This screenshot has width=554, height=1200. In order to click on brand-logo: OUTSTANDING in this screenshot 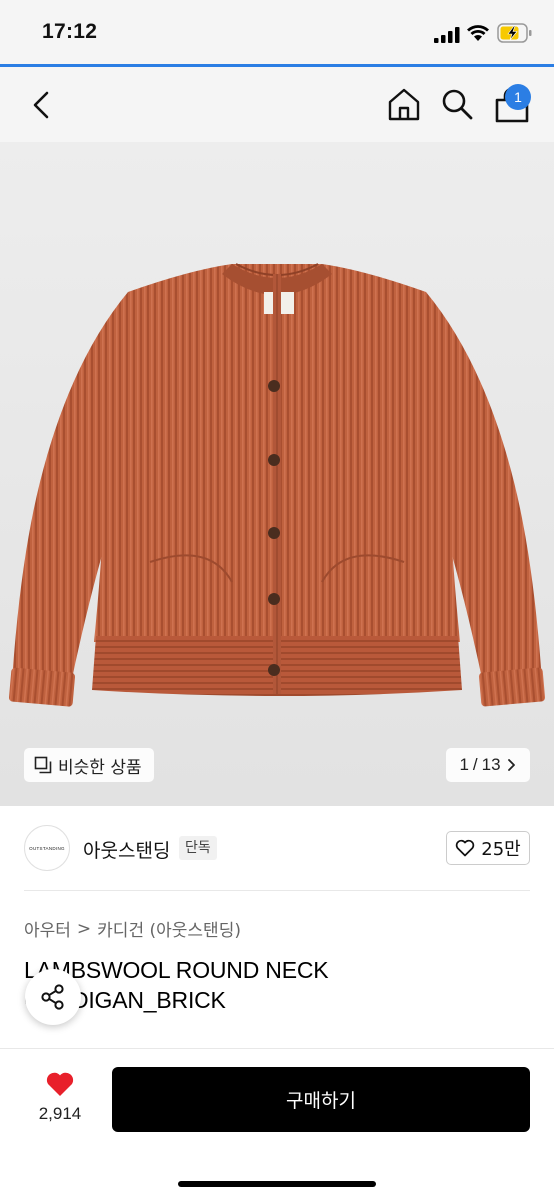, I will do `click(47, 848)`.